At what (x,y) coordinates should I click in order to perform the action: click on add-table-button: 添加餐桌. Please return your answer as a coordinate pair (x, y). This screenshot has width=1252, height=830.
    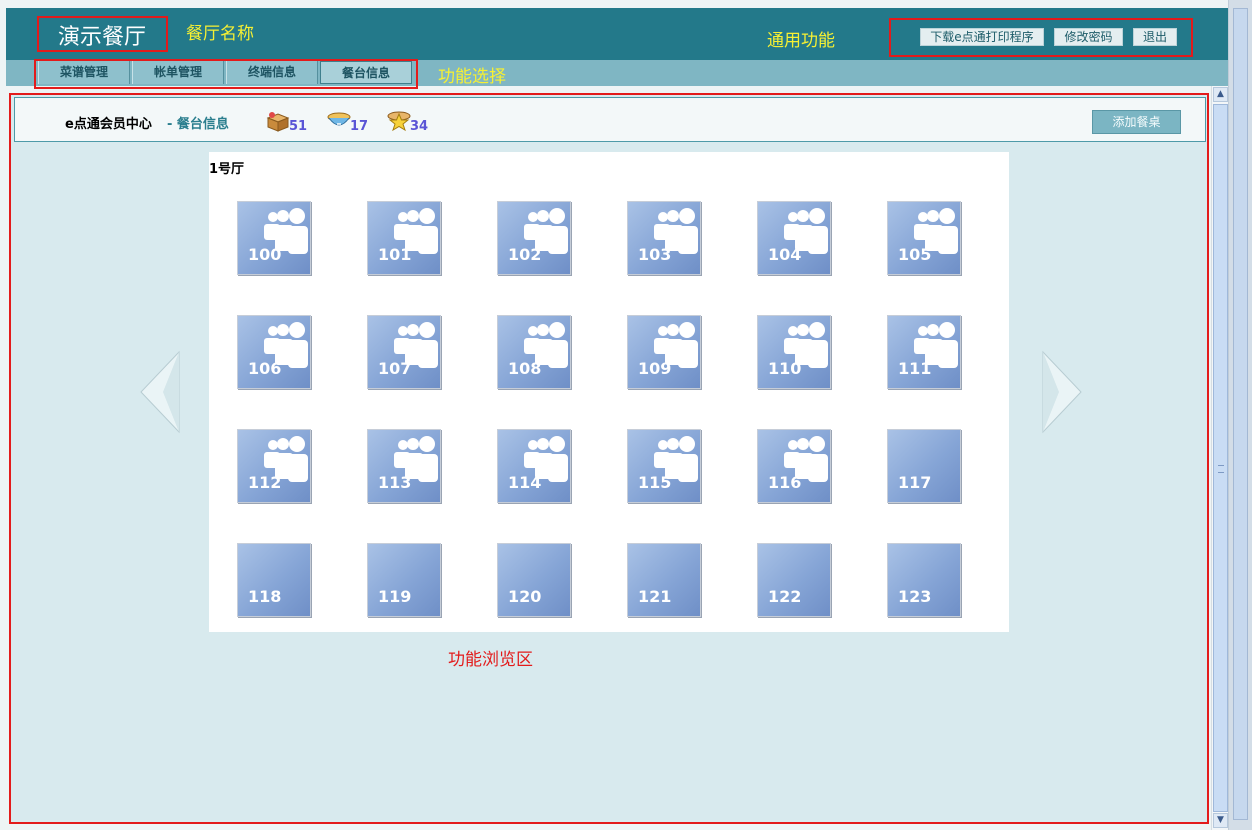
    Looking at the image, I should click on (1136, 122).